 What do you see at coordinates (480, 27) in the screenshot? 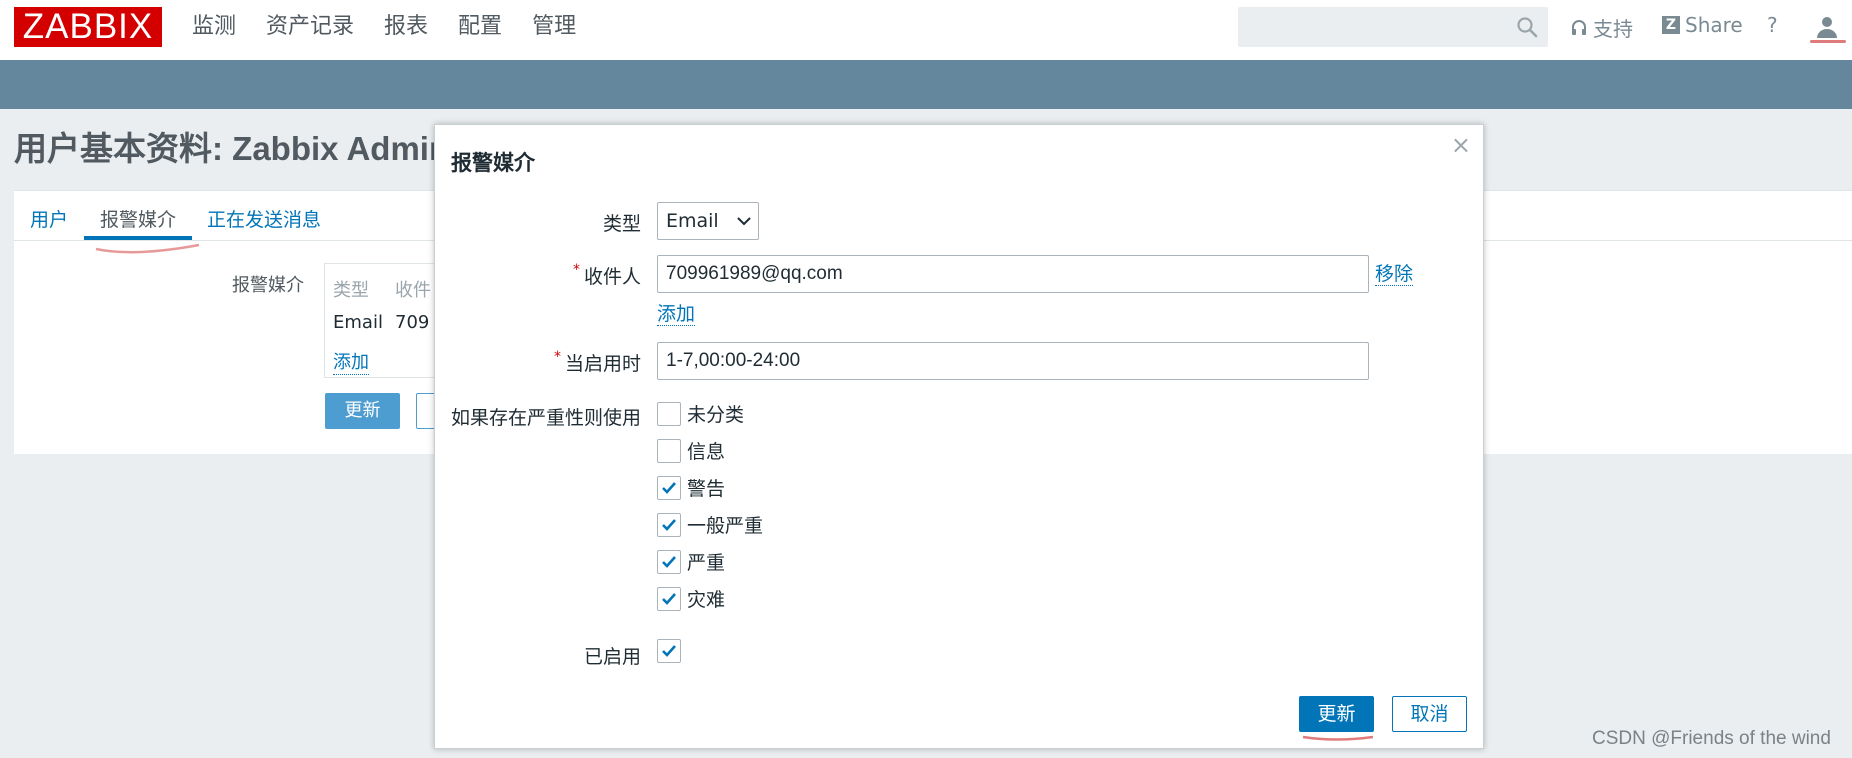
I see `menu-configuration: 配置` at bounding box center [480, 27].